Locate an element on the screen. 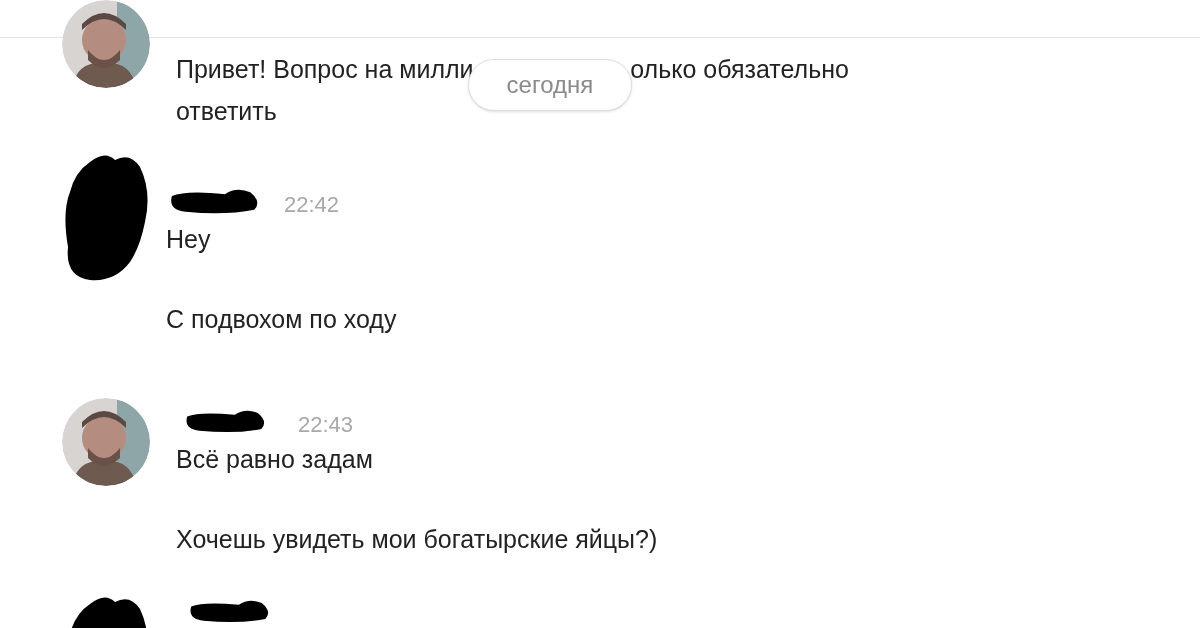 The width and height of the screenshot is (1200, 628). message-time: 22:43 is located at coordinates (326, 425).